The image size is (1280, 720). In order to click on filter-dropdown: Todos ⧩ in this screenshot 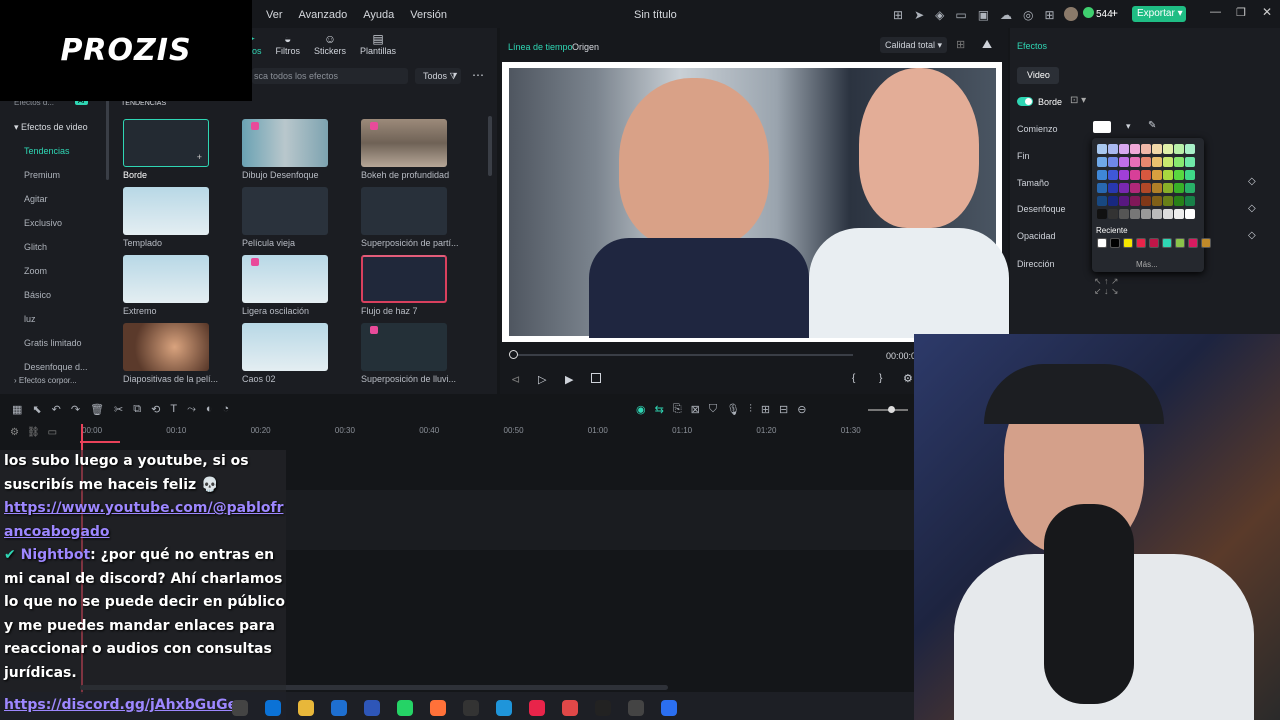, I will do `click(438, 76)`.